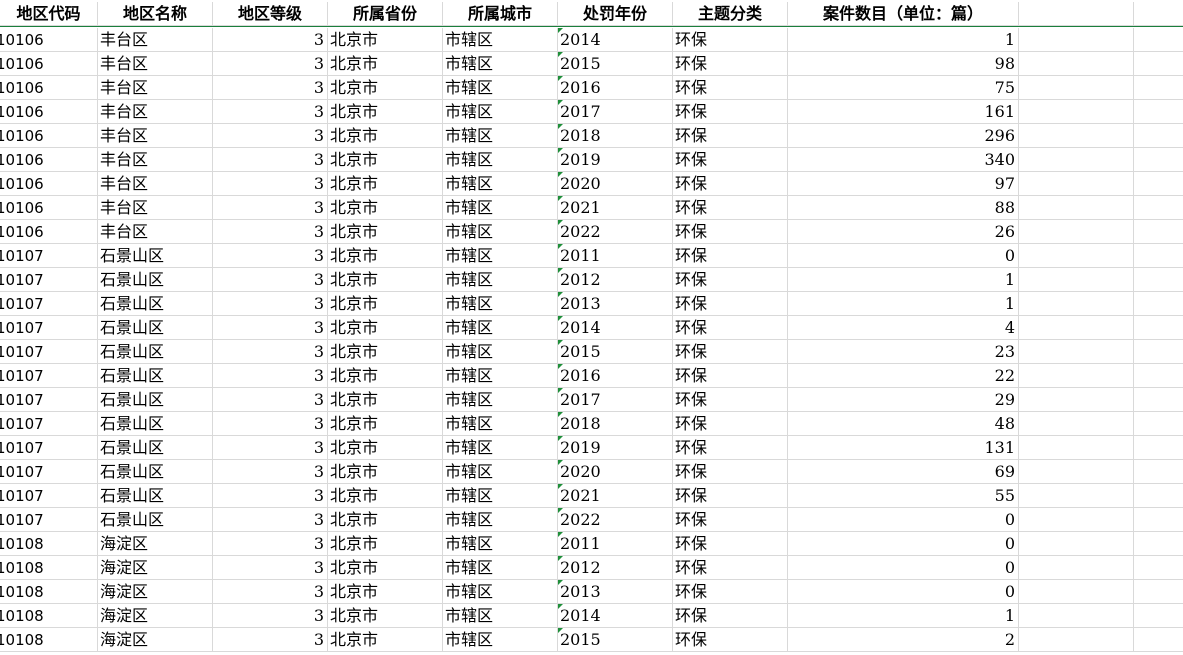 Image resolution: width=1183 pixels, height=655 pixels. I want to click on cell-case-count: 26, so click(903, 232).